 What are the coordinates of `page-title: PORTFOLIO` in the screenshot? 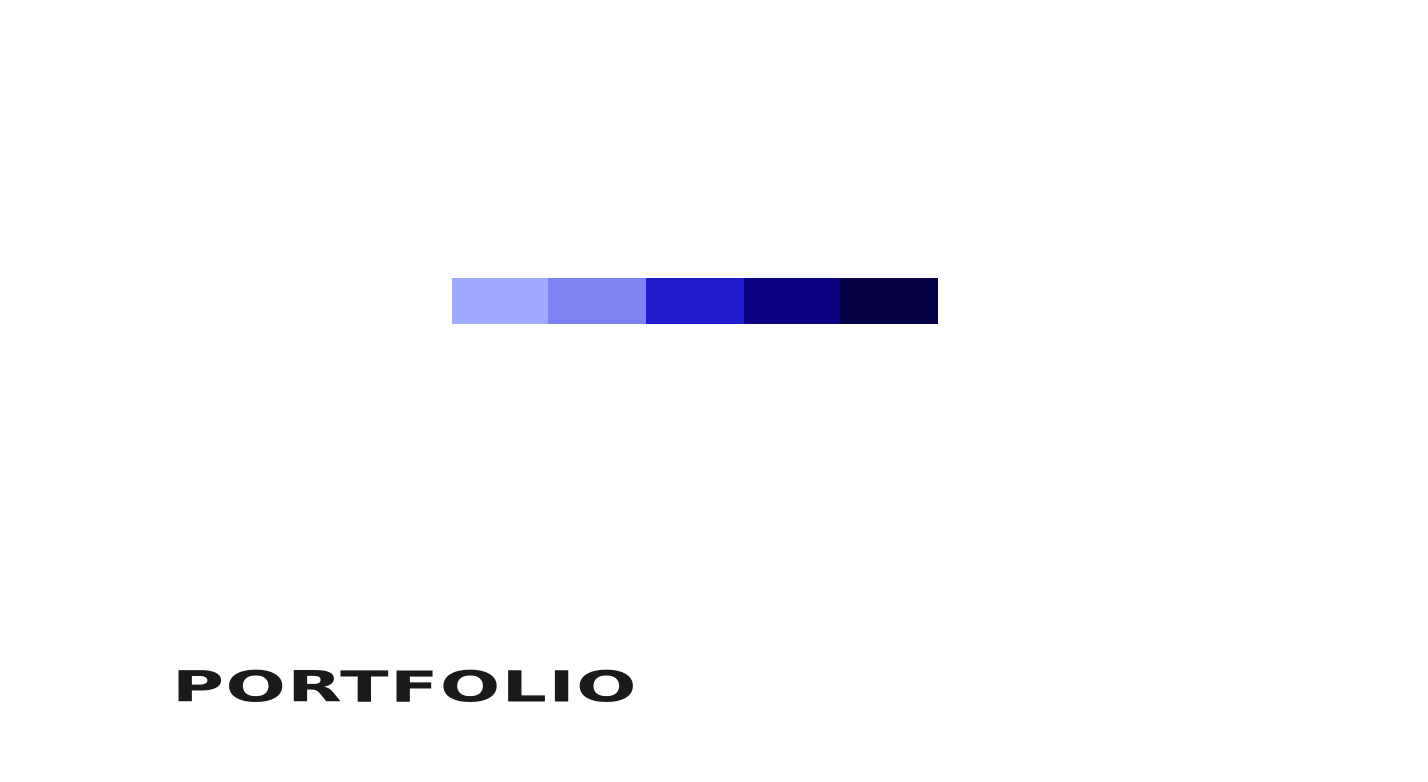 It's located at (405, 686).